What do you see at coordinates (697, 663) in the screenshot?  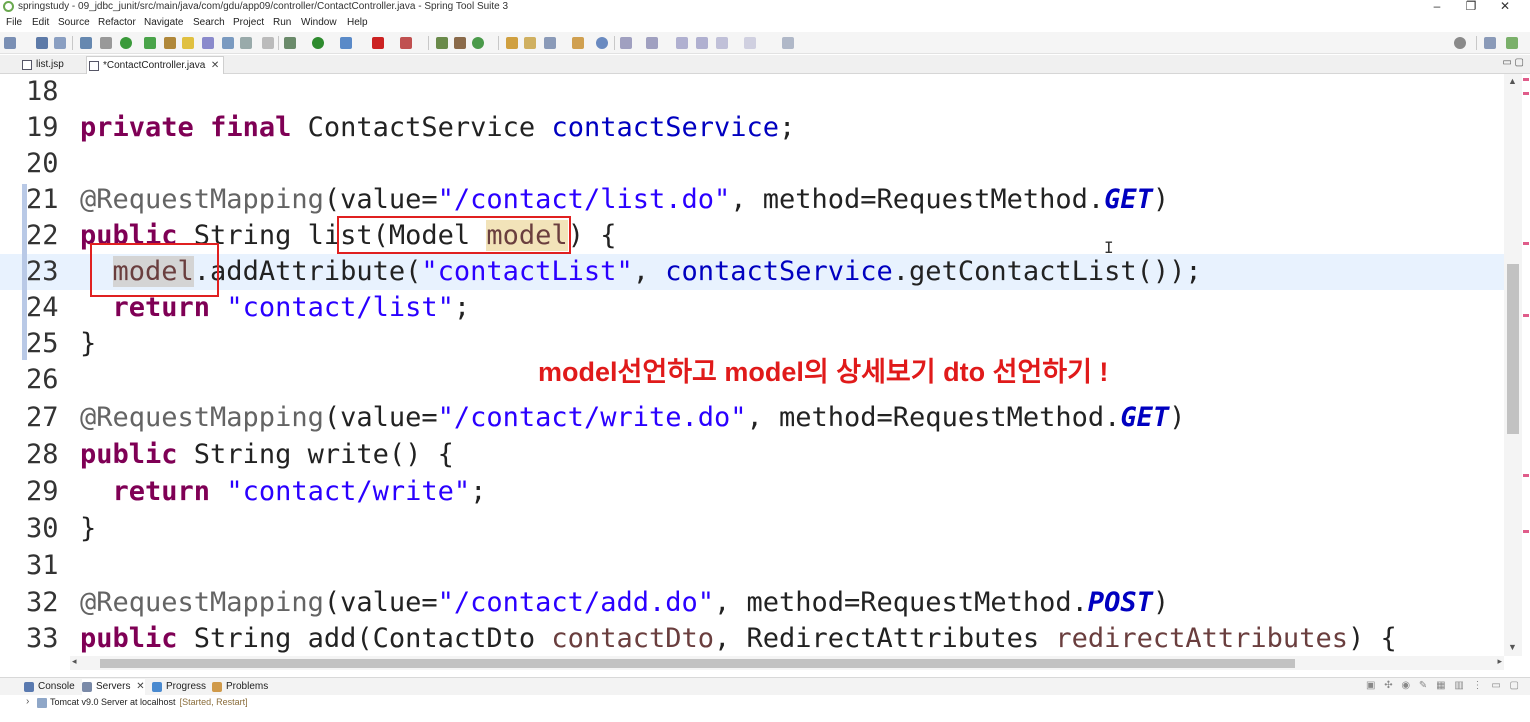 I see `horizontal-scroll-thumb` at bounding box center [697, 663].